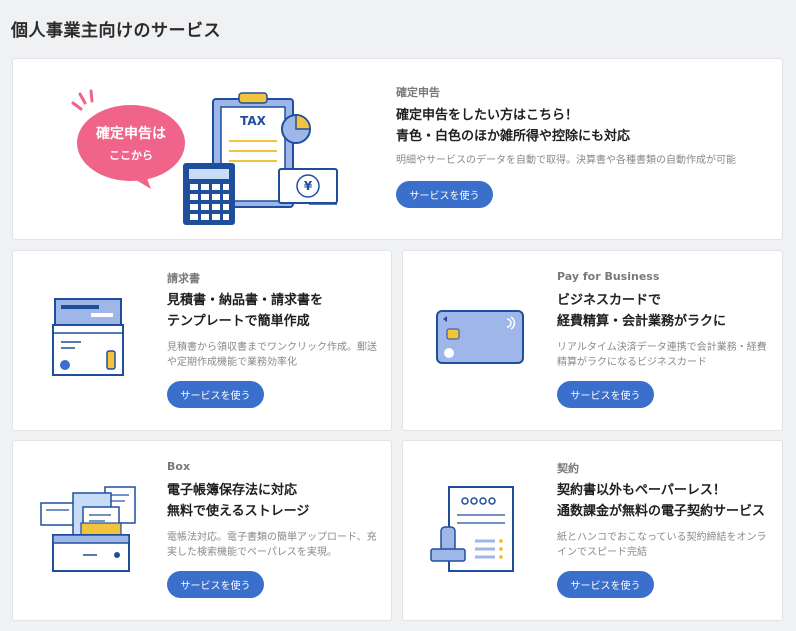 The width and height of the screenshot is (796, 631). Describe the element at coordinates (662, 537) in the screenshot. I see `description-line: 紙とハンコでおこなっている契約締結をオンラ` at that location.